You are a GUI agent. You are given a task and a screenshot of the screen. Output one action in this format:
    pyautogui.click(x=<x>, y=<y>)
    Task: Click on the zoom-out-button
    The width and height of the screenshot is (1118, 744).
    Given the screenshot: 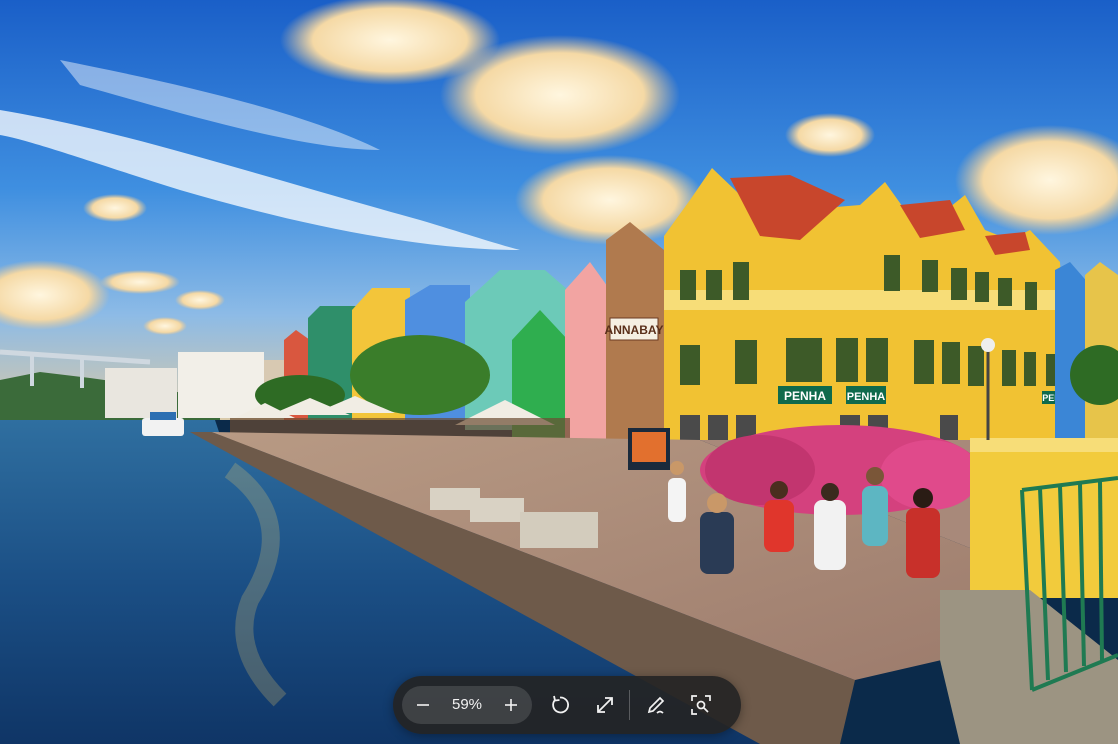 What is the action you would take?
    pyautogui.click(x=423, y=705)
    